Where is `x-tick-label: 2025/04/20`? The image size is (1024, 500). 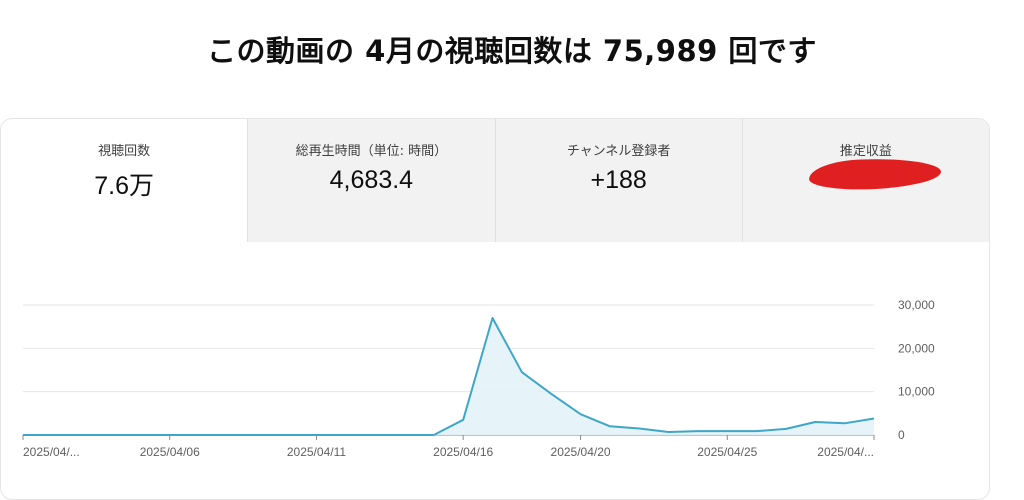
x-tick-label: 2025/04/20 is located at coordinates (581, 452).